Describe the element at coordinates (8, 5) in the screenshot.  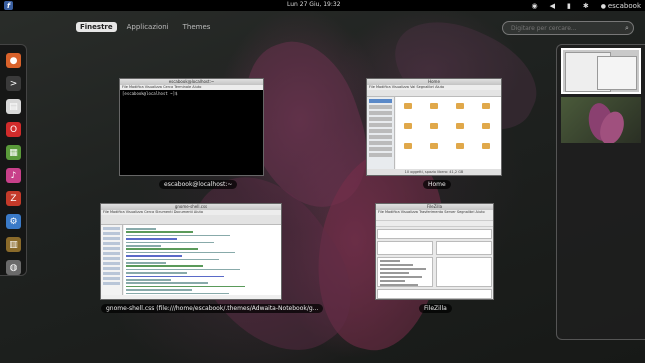
I see `activities-button: f` at that location.